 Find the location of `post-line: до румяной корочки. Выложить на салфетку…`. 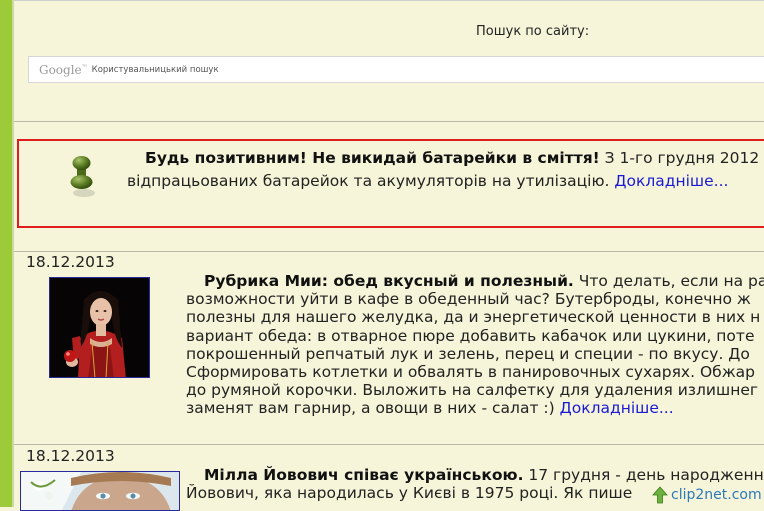

post-line: до румяной корочки. Выложить на салфетку… is located at coordinates (472, 390).